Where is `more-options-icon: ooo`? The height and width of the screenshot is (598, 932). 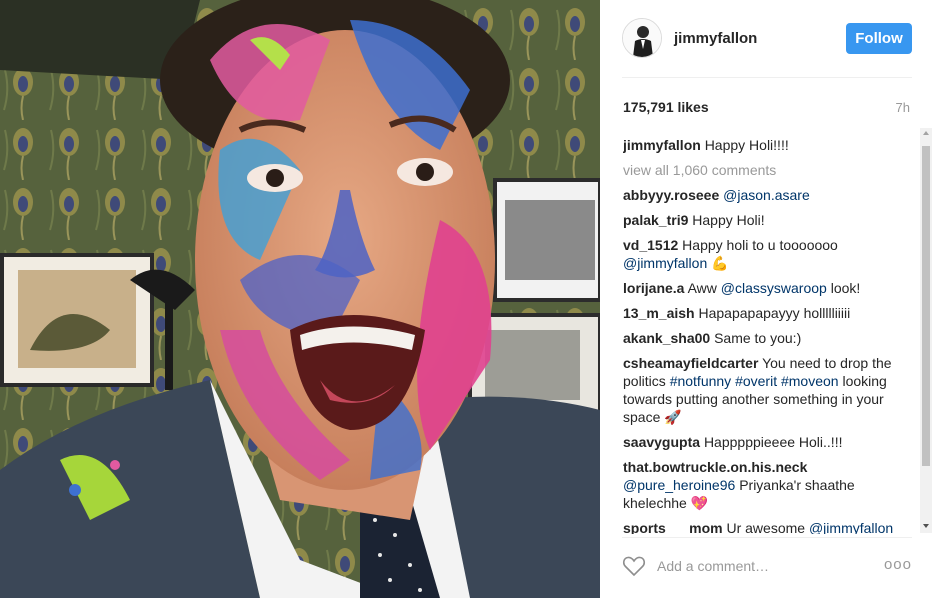
more-options-icon: ooo is located at coordinates (898, 564).